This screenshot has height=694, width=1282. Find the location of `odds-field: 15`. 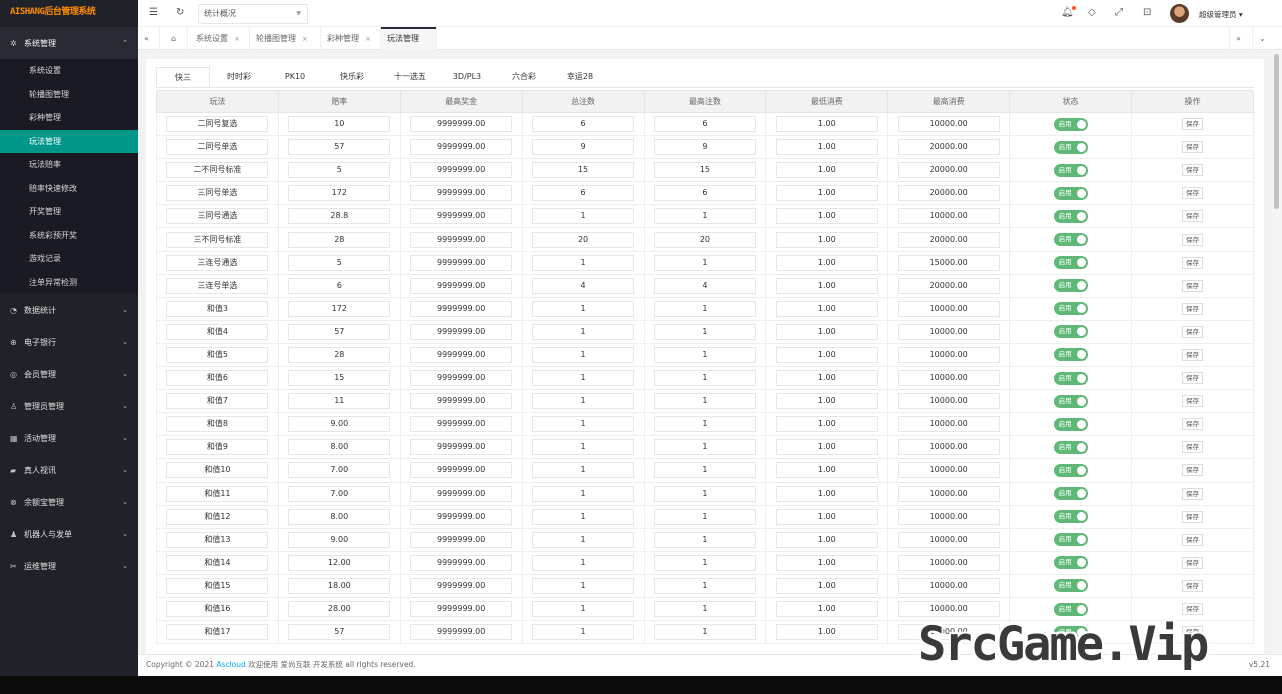

odds-field: 15 is located at coordinates (339, 378).